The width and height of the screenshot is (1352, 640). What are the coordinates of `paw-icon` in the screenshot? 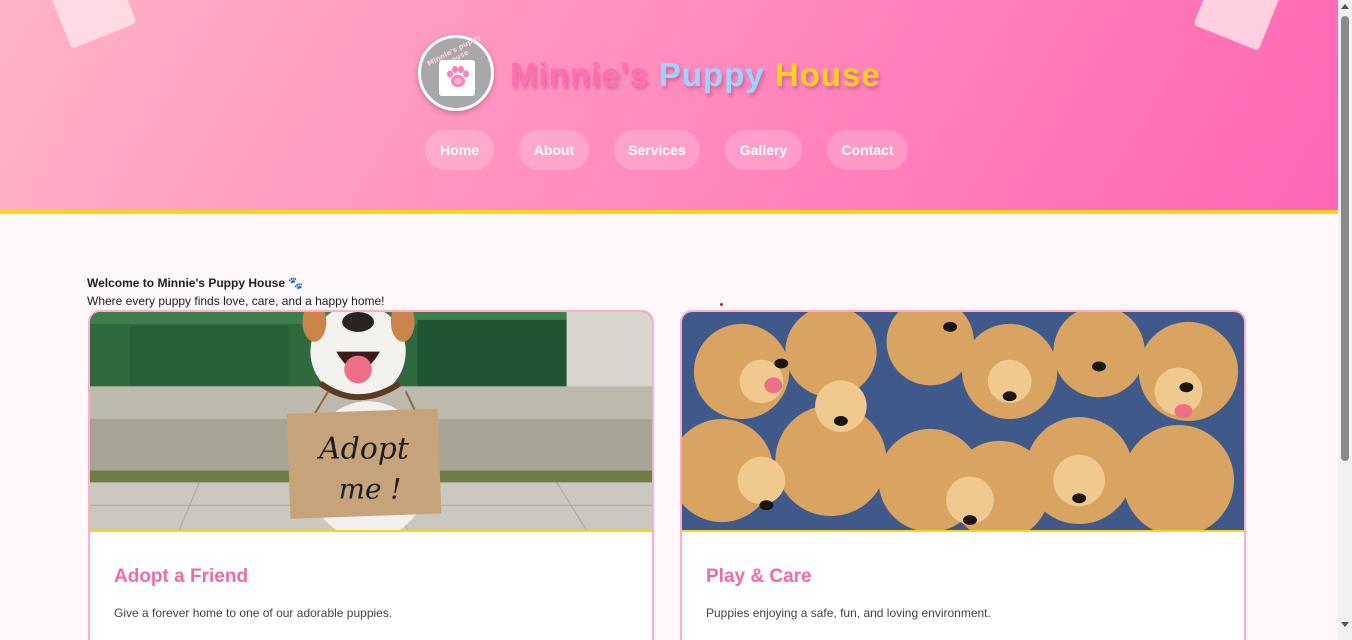 It's located at (458, 76).